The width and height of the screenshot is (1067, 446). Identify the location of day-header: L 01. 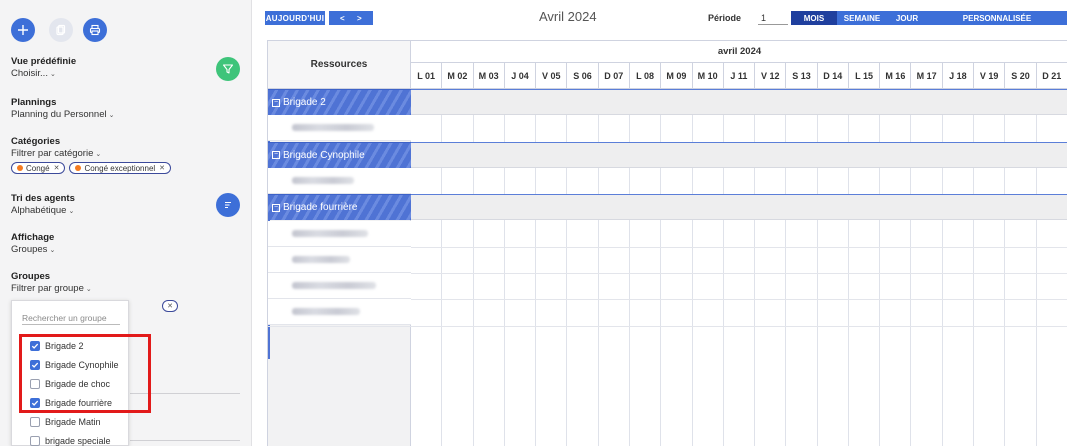
(427, 76).